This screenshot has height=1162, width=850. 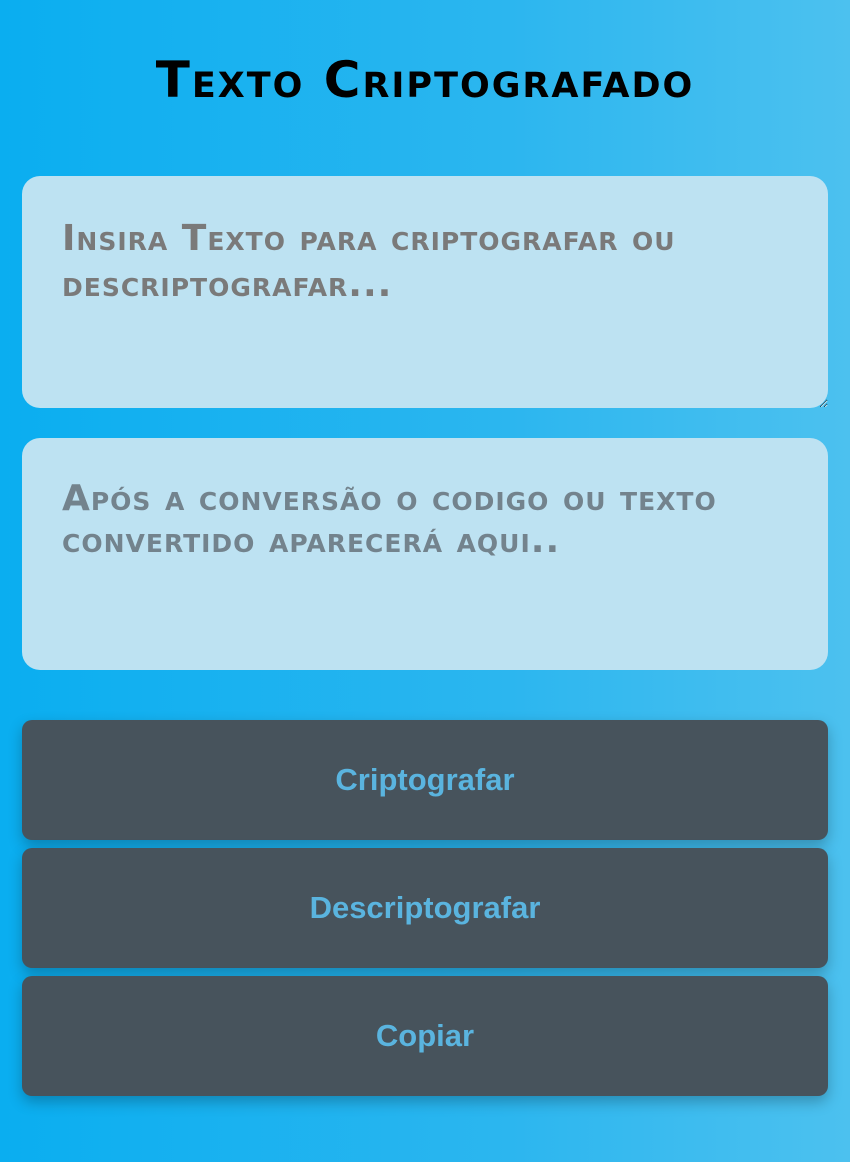 I want to click on copy-button: Copiar, so click(x=425, y=1036).